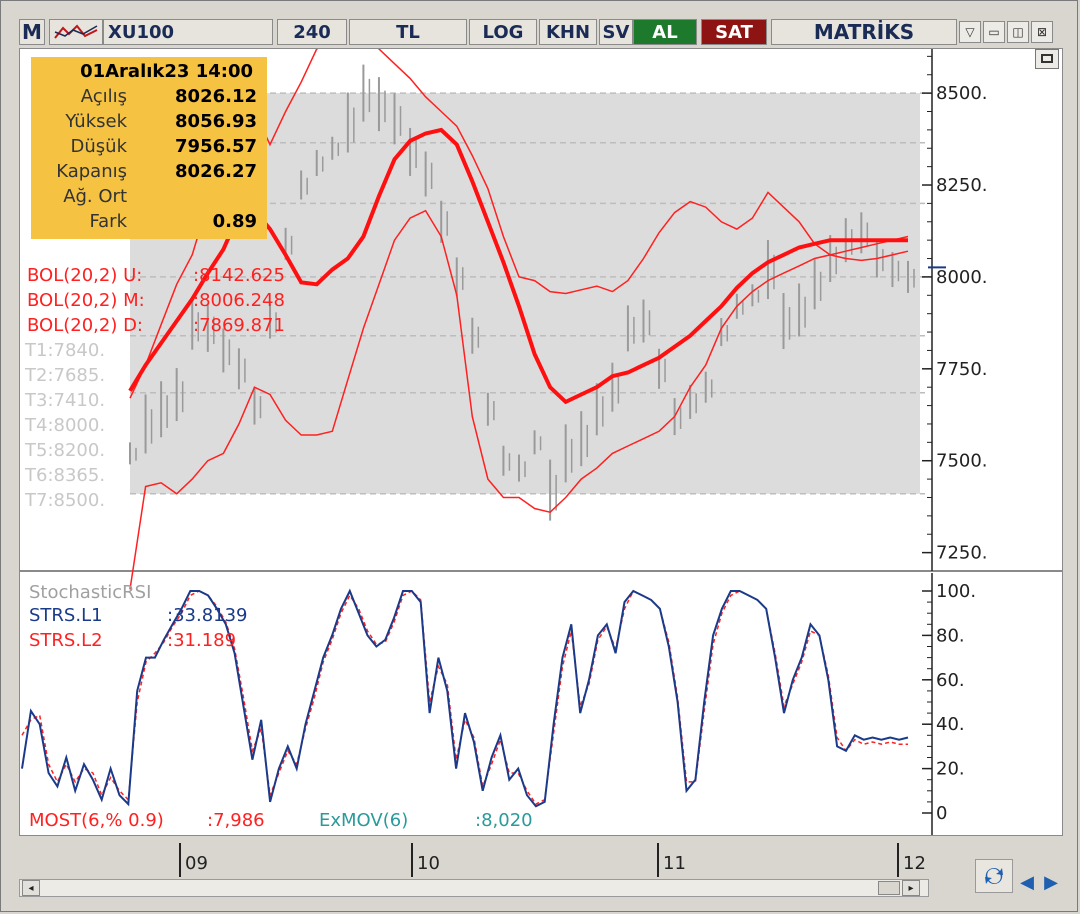 Image resolution: width=1080 pixels, height=914 pixels. Describe the element at coordinates (914, 863) in the screenshot. I see `x-tick: 12` at that location.